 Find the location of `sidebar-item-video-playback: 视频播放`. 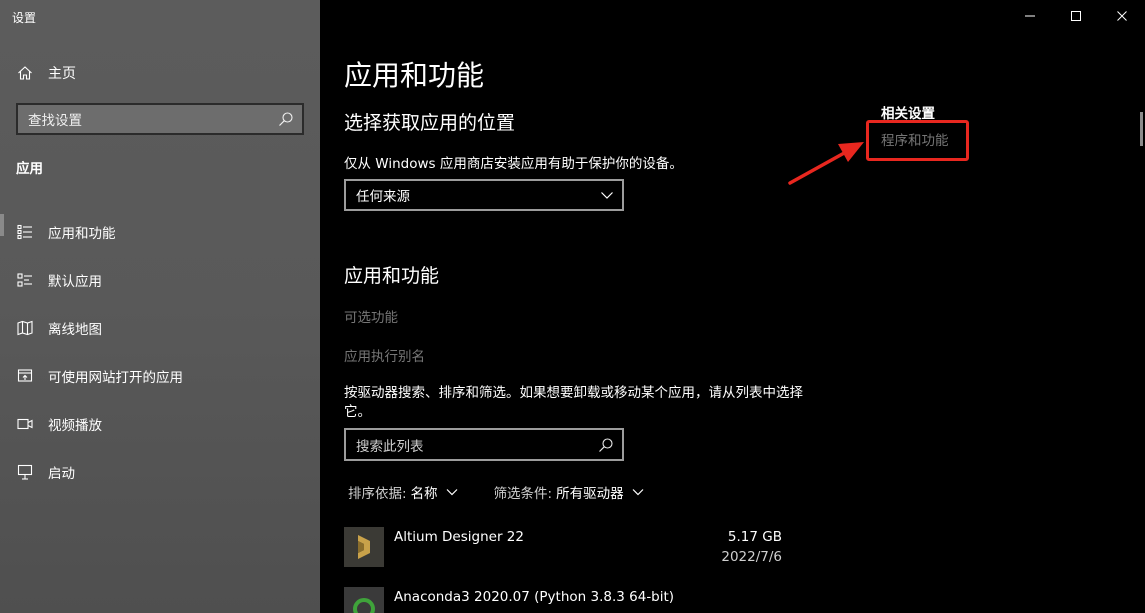

sidebar-item-video-playback: 视频播放 is located at coordinates (160, 424).